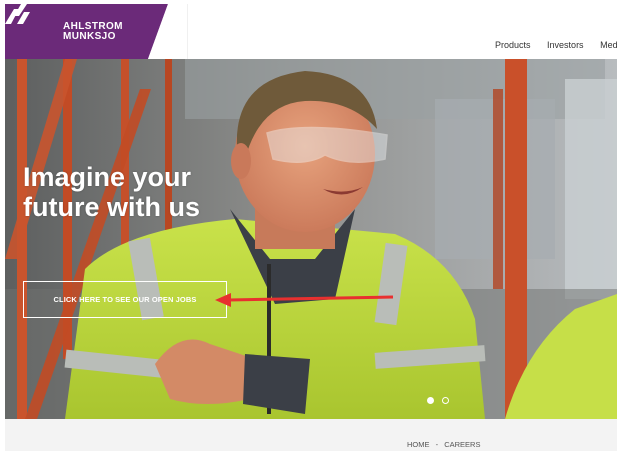  I want to click on main-nav: Products Investors Med, so click(556, 45).